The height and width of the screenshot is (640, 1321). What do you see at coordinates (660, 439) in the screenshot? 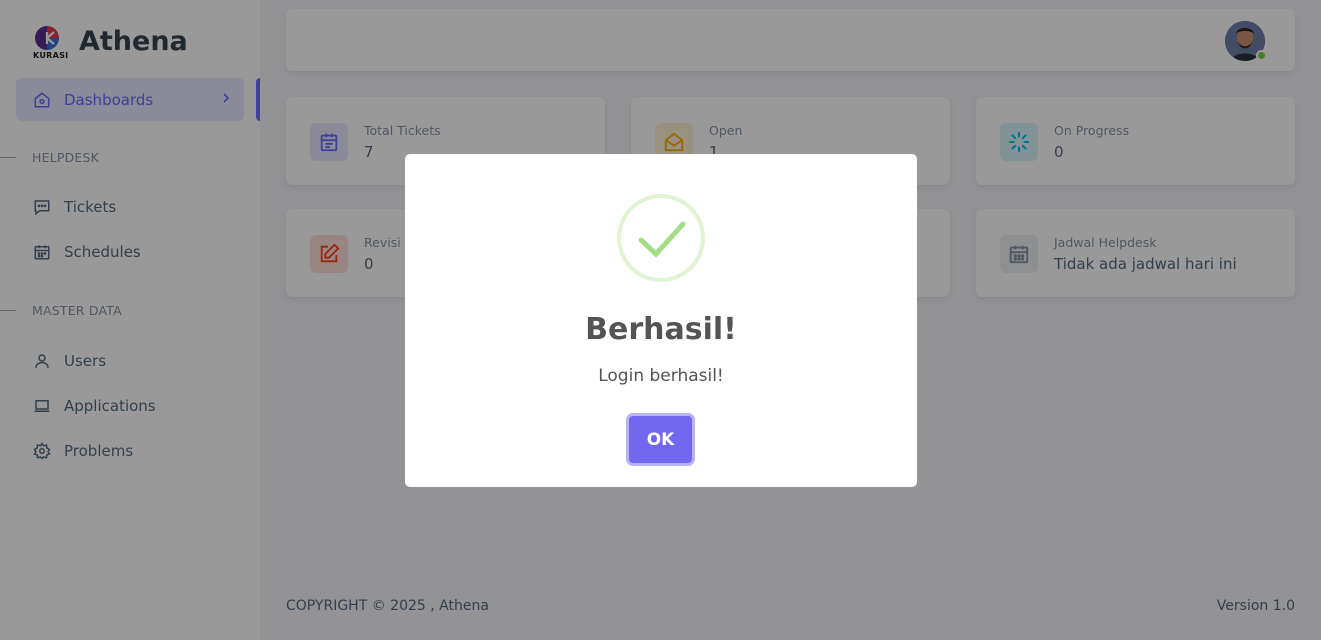
I see `ok-button: OK` at bounding box center [660, 439].